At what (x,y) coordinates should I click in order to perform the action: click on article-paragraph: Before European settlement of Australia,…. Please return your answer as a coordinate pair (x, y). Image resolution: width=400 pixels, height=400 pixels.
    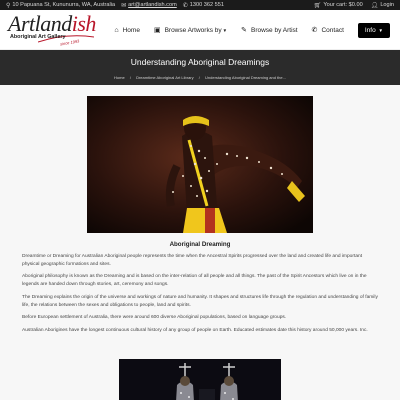
    Looking at the image, I should click on (154, 318).